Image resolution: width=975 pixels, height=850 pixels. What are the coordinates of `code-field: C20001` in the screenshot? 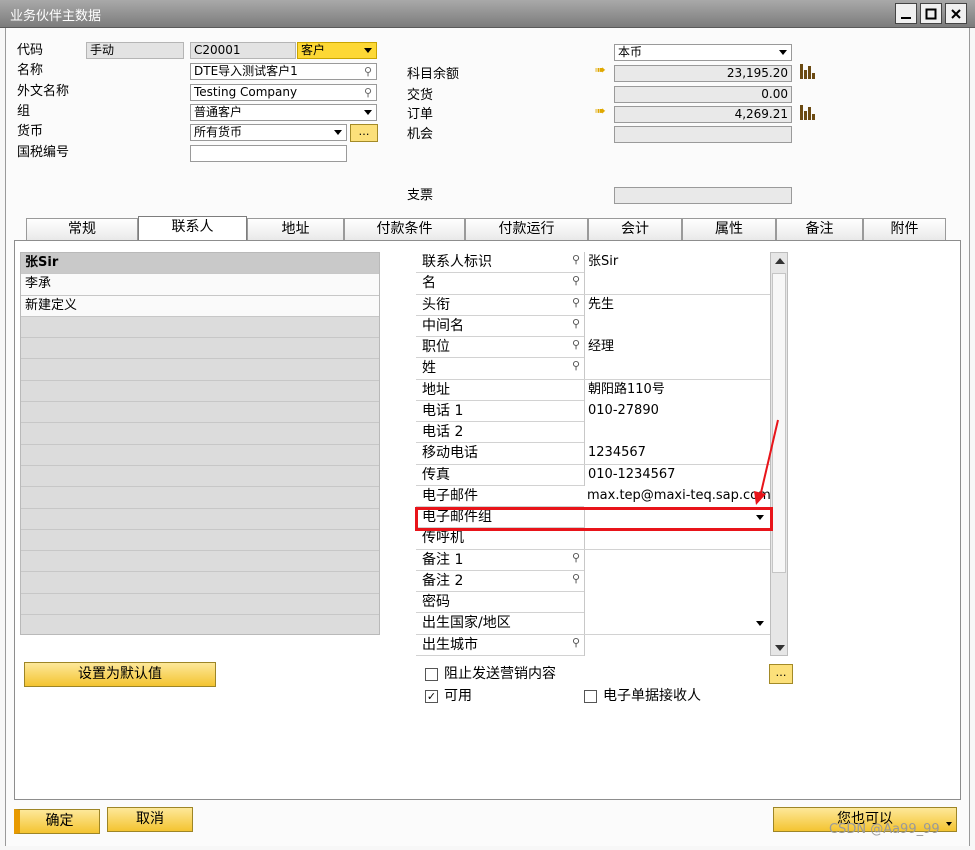 It's located at (243, 50).